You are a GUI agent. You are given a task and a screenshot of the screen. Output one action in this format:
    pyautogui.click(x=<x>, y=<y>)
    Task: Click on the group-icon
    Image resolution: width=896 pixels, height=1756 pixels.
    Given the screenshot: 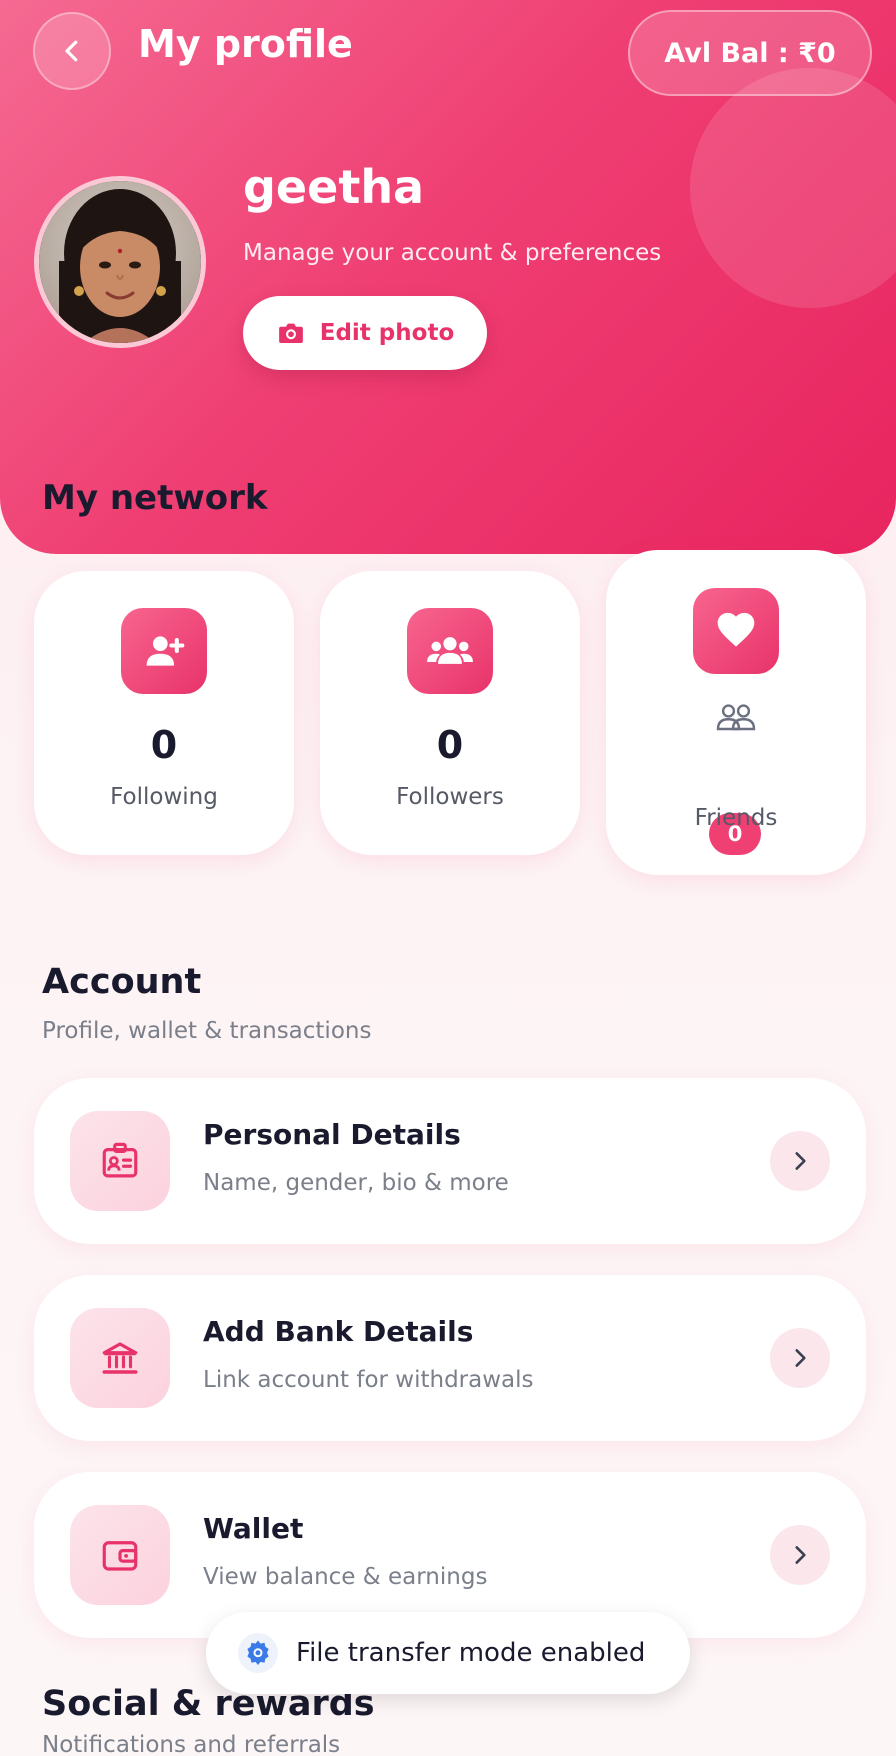 What is the action you would take?
    pyautogui.click(x=450, y=651)
    